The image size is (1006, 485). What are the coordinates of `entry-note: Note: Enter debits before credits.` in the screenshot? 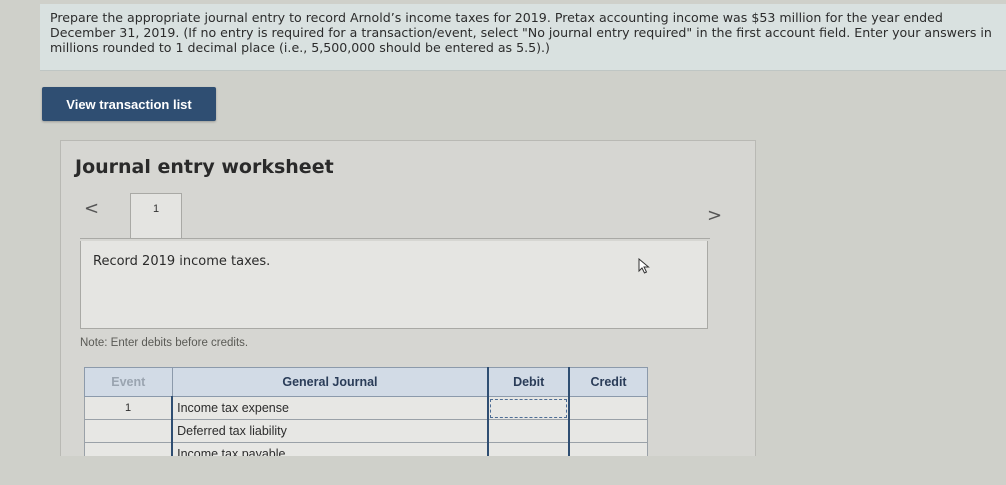 It's located at (164, 343).